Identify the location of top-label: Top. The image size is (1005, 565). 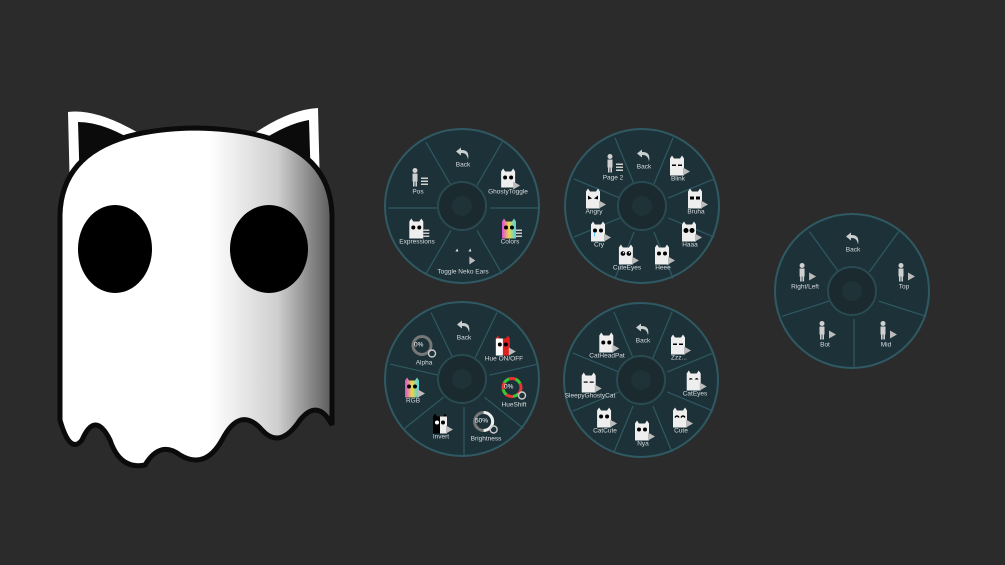
(904, 287).